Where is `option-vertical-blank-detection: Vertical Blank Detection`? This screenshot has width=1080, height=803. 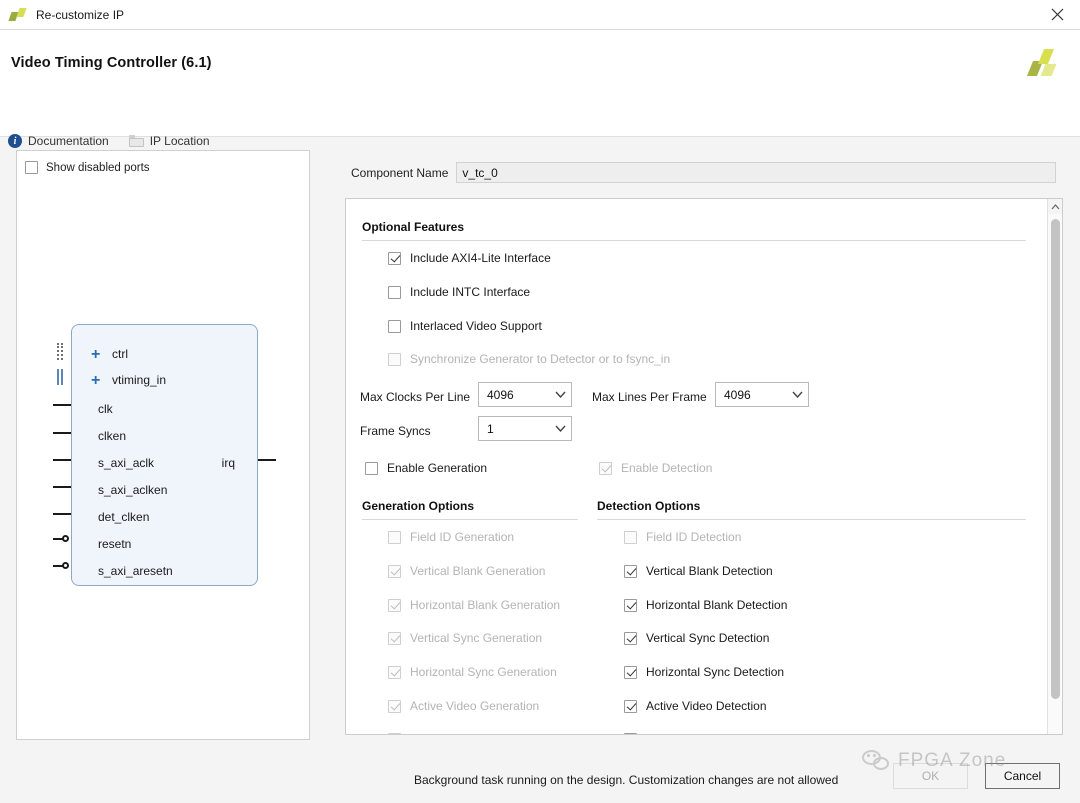 option-vertical-blank-detection: Vertical Blank Detection is located at coordinates (698, 571).